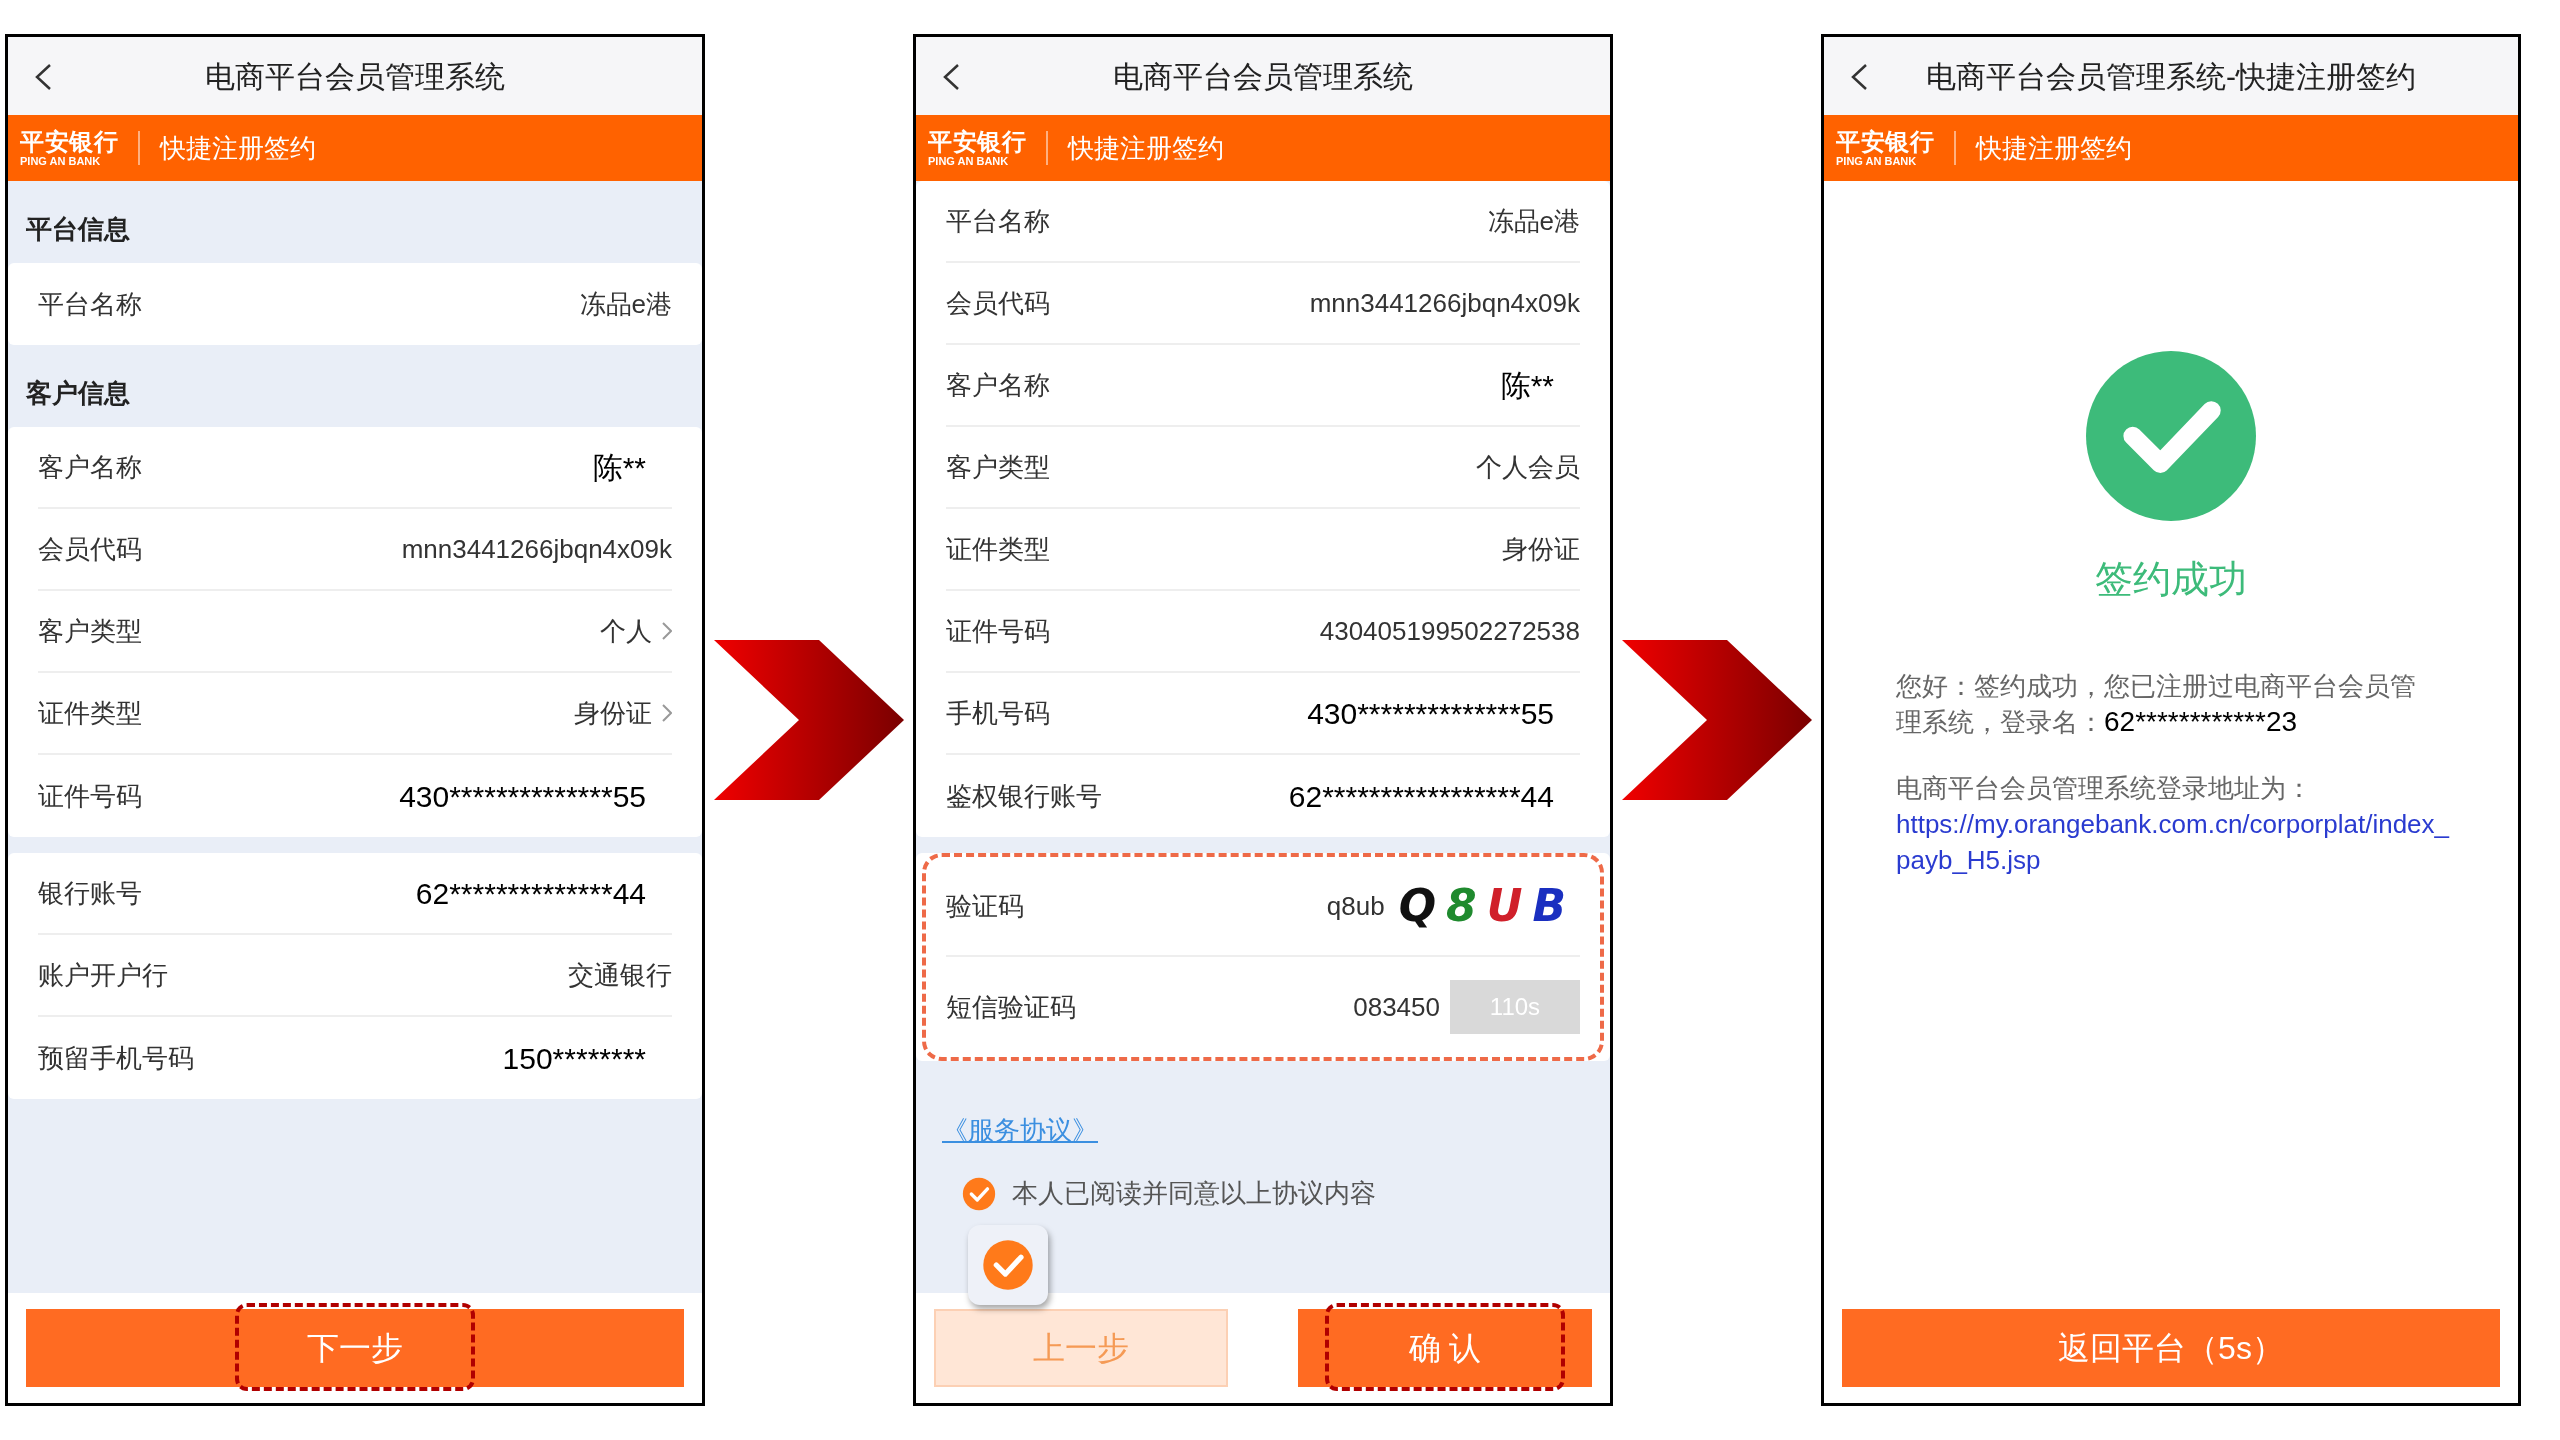 This screenshot has height=1440, width=2560. I want to click on success-check-icon, so click(2171, 436).